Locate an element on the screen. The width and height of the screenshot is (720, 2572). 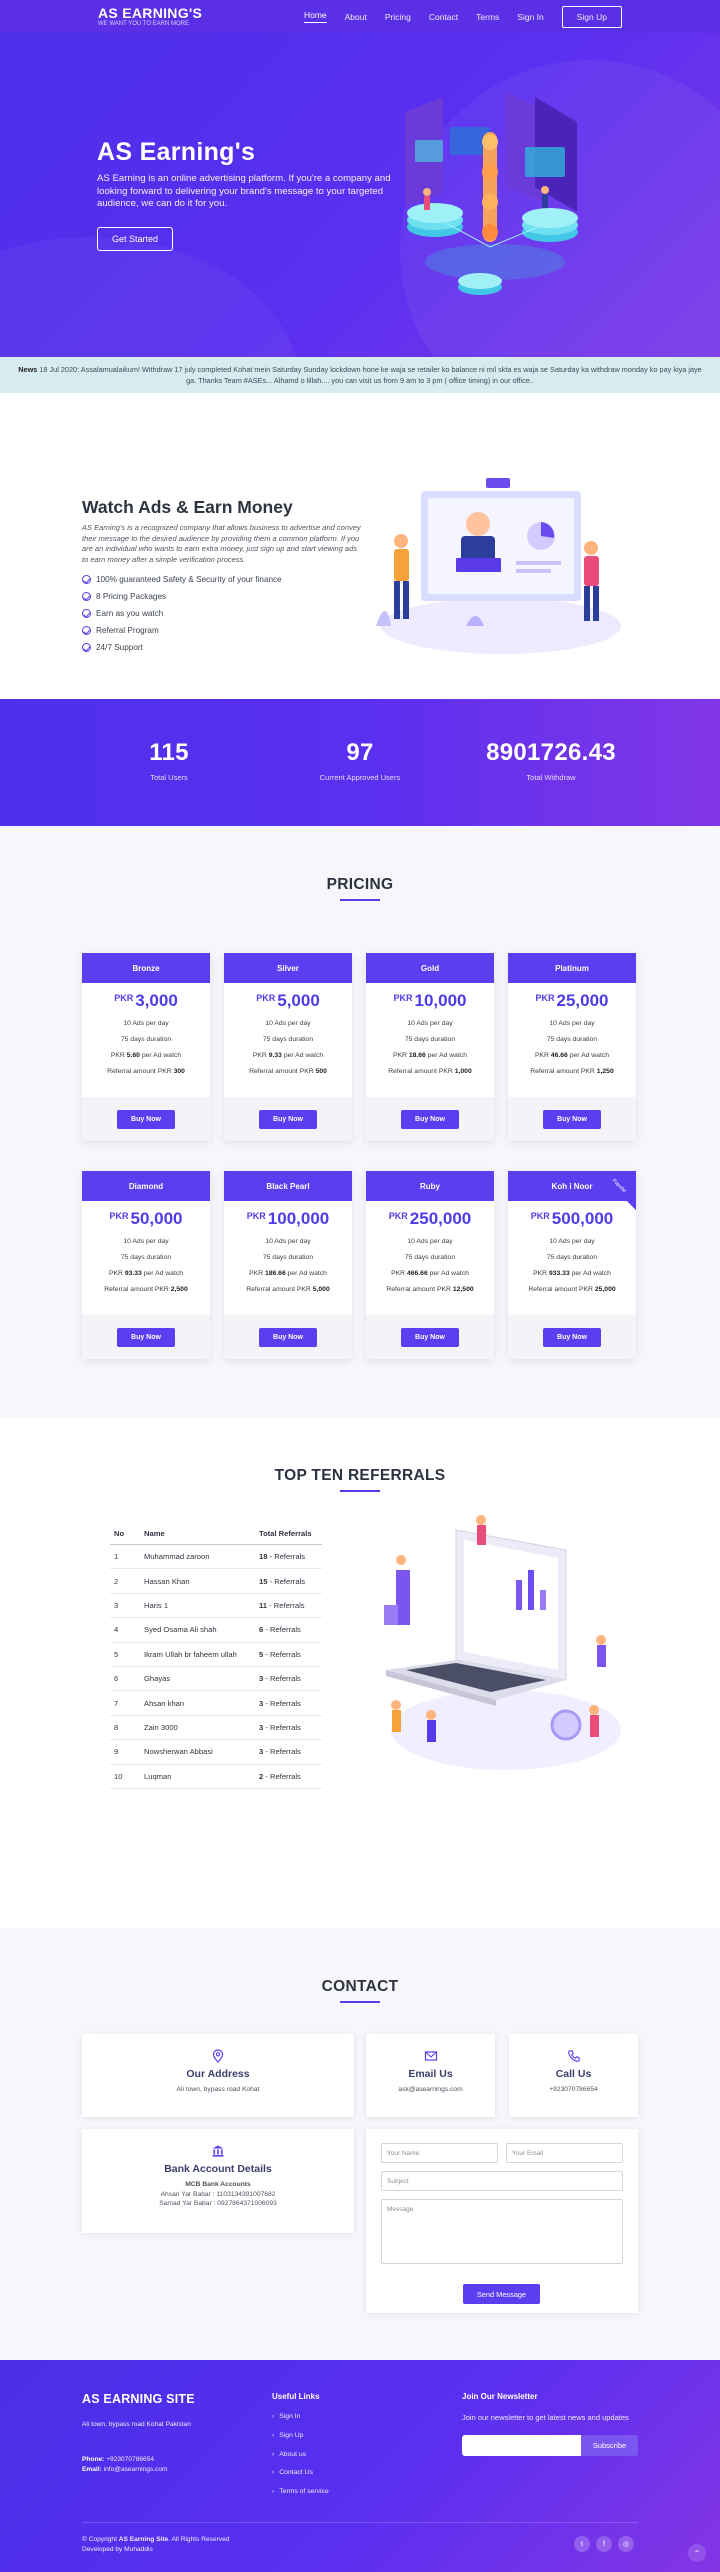
email-card: Email Us ask@asearnings.com is located at coordinates (430, 2075).